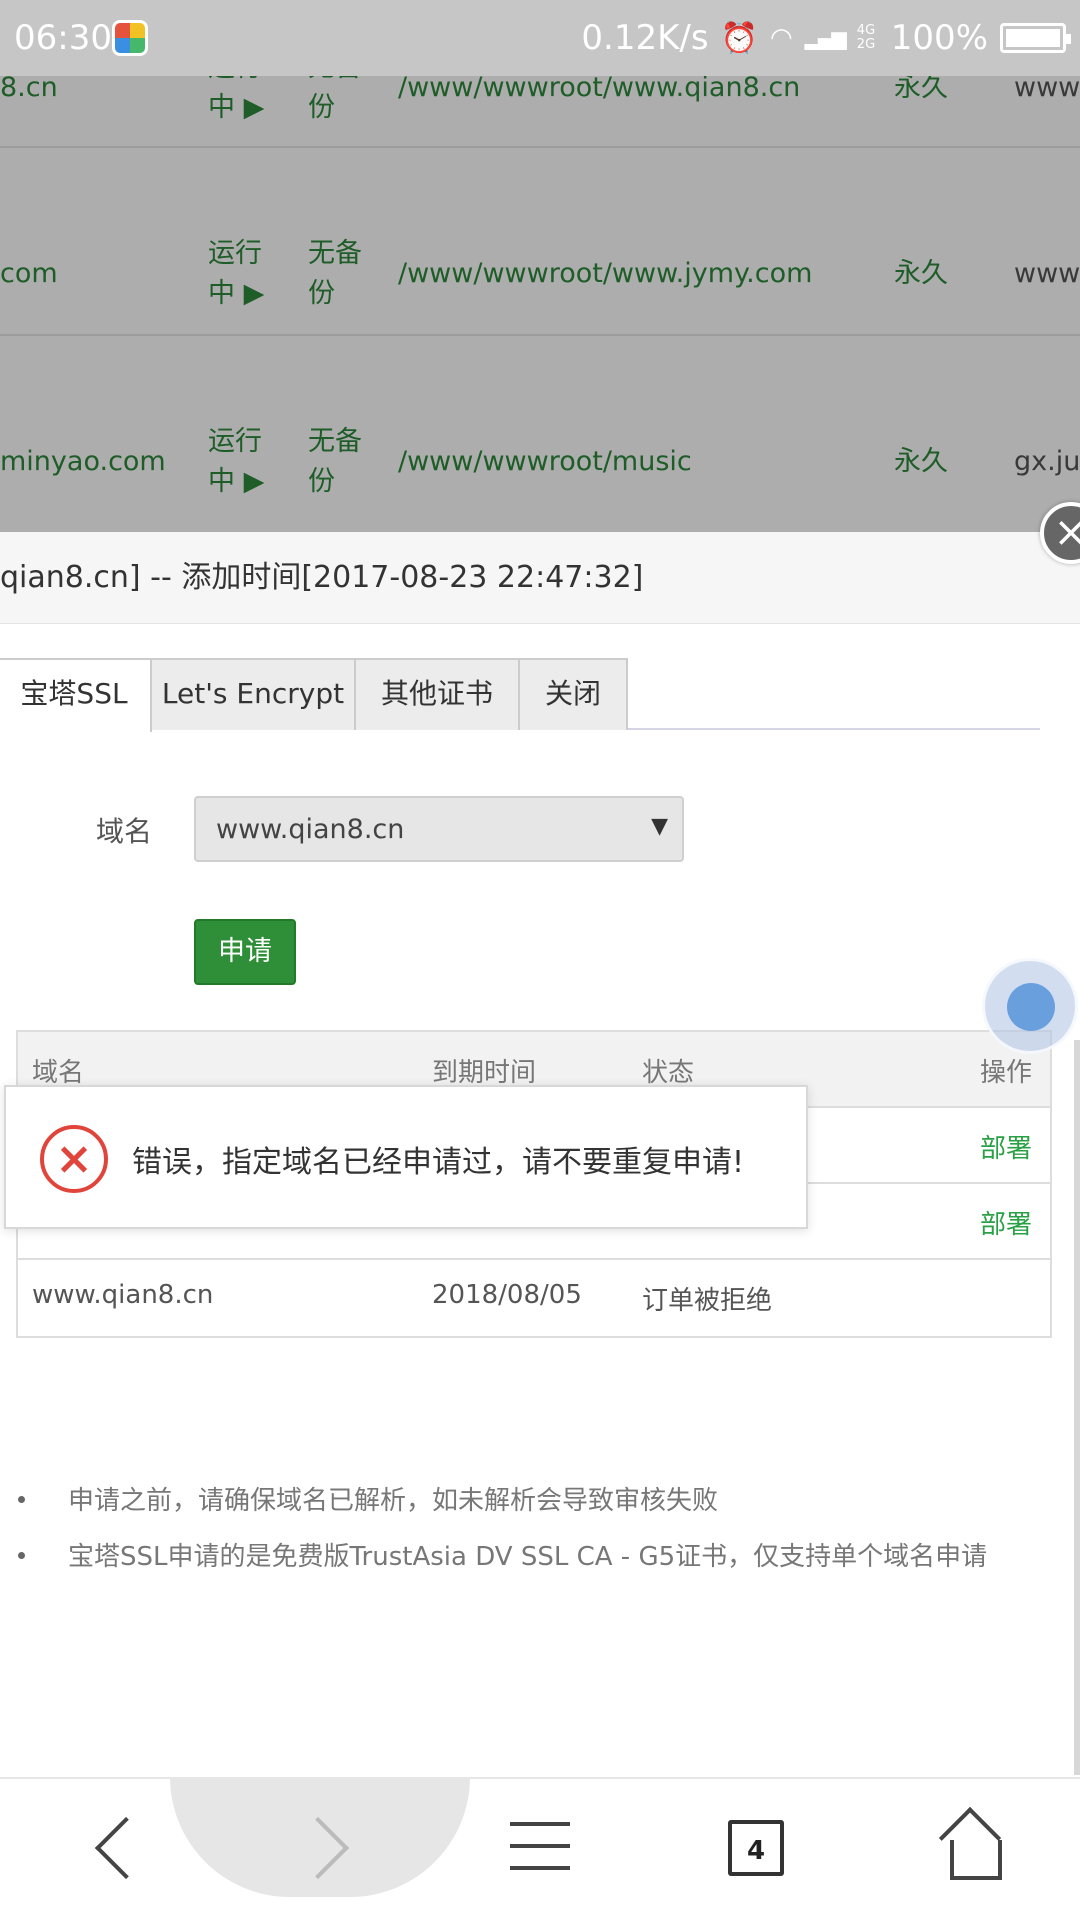 The image size is (1080, 1920). I want to click on domain-select-value: www.qian8.cn, so click(310, 829).